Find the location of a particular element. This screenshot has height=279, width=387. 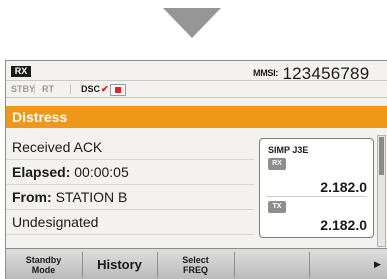

frequency-box: SIMP J3E RX 2.182.0 TX 2.182.0 is located at coordinates (316, 188).